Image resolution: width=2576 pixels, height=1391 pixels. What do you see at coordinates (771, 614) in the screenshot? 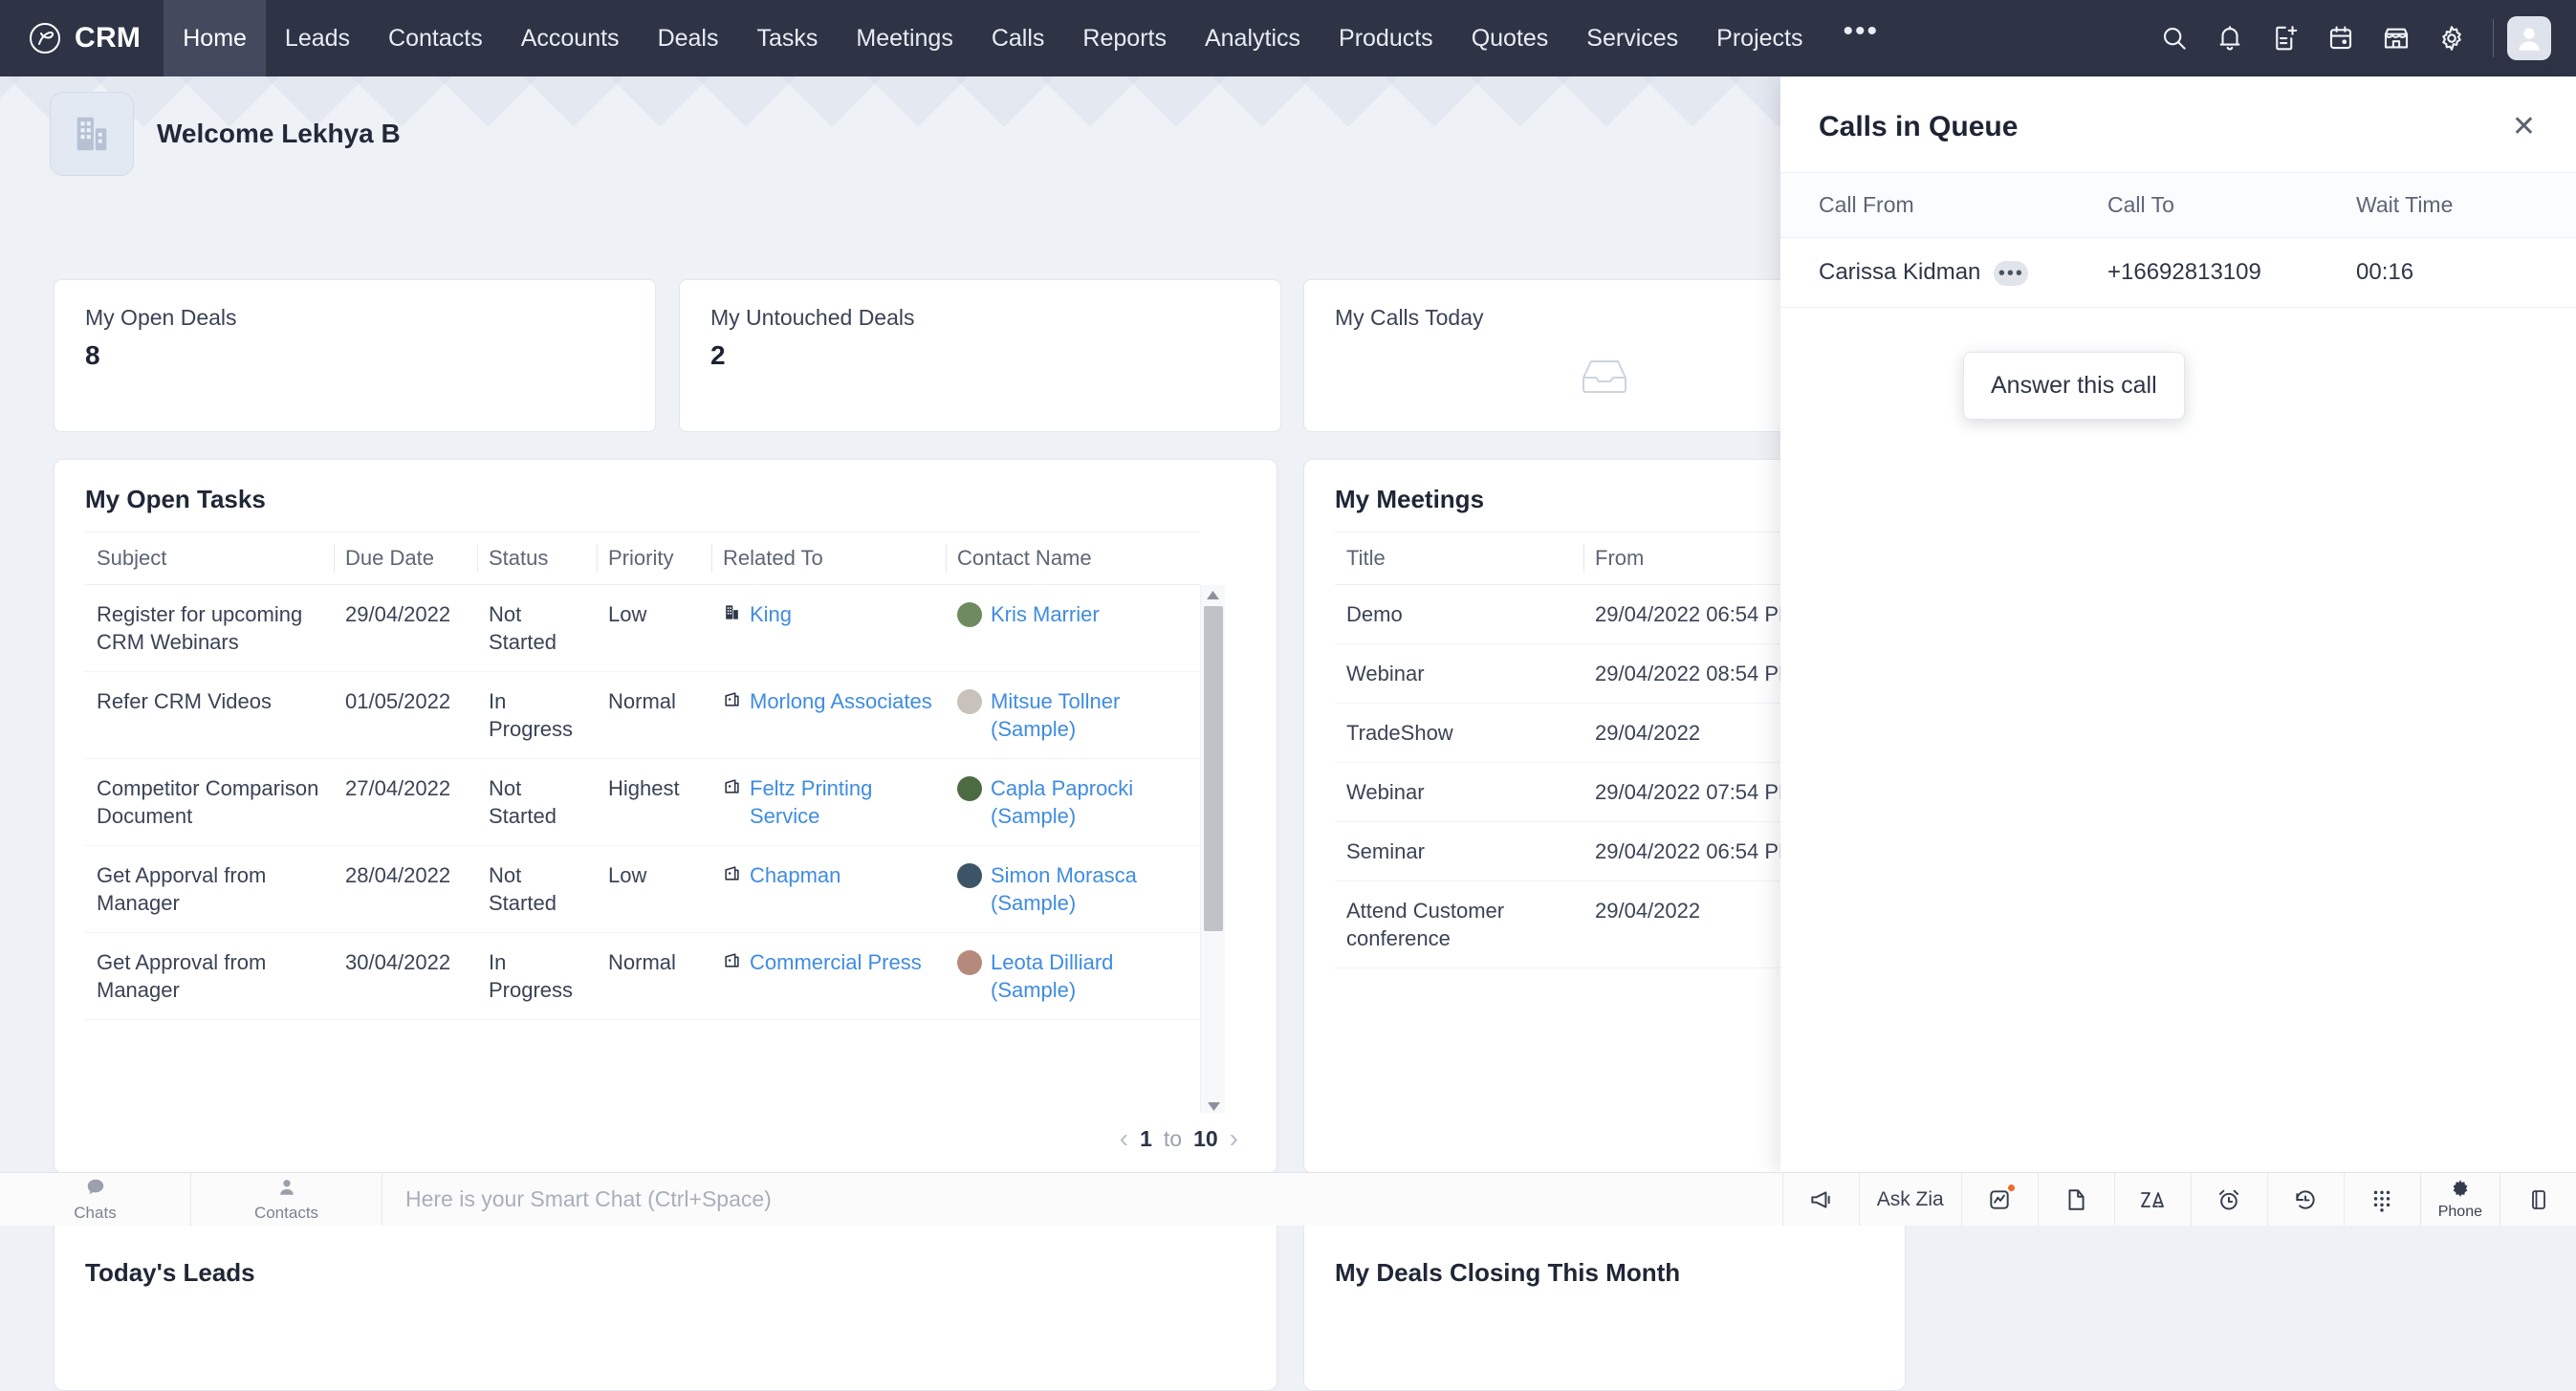
I see `related-to-label: King` at bounding box center [771, 614].